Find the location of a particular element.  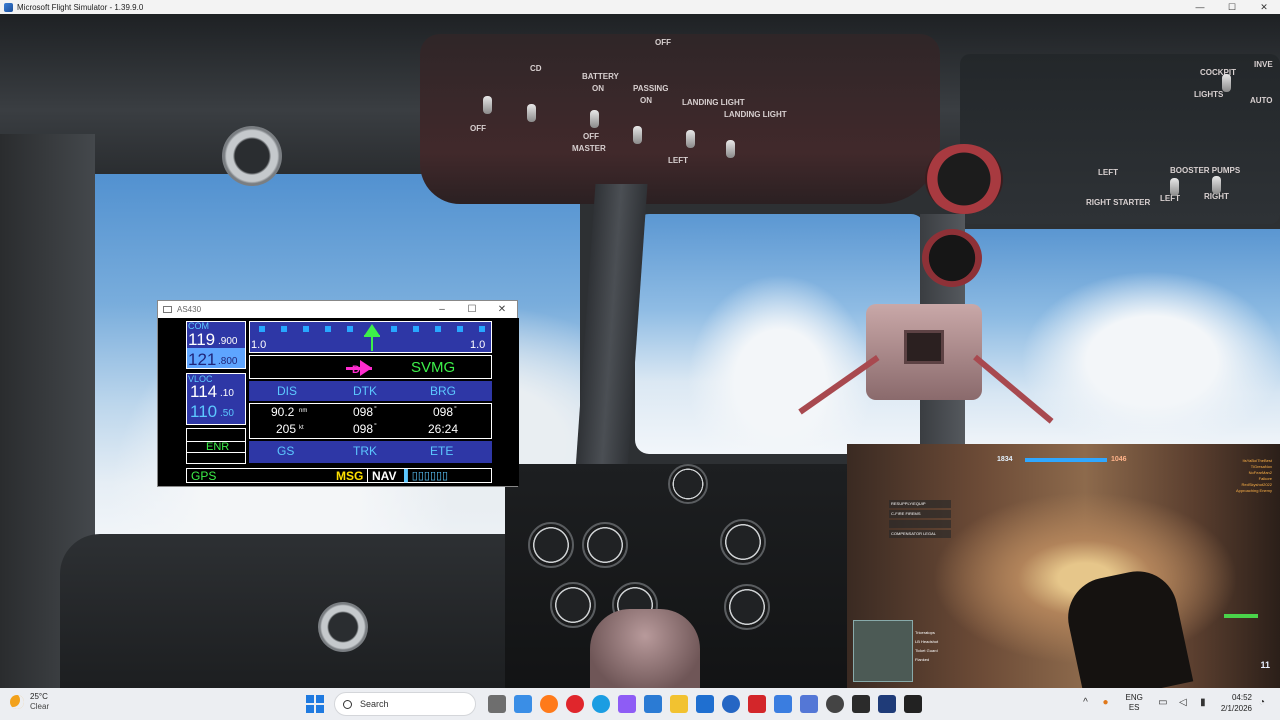

bf-menu-item: C-FIRE FIREMS is located at coordinates (920, 514).